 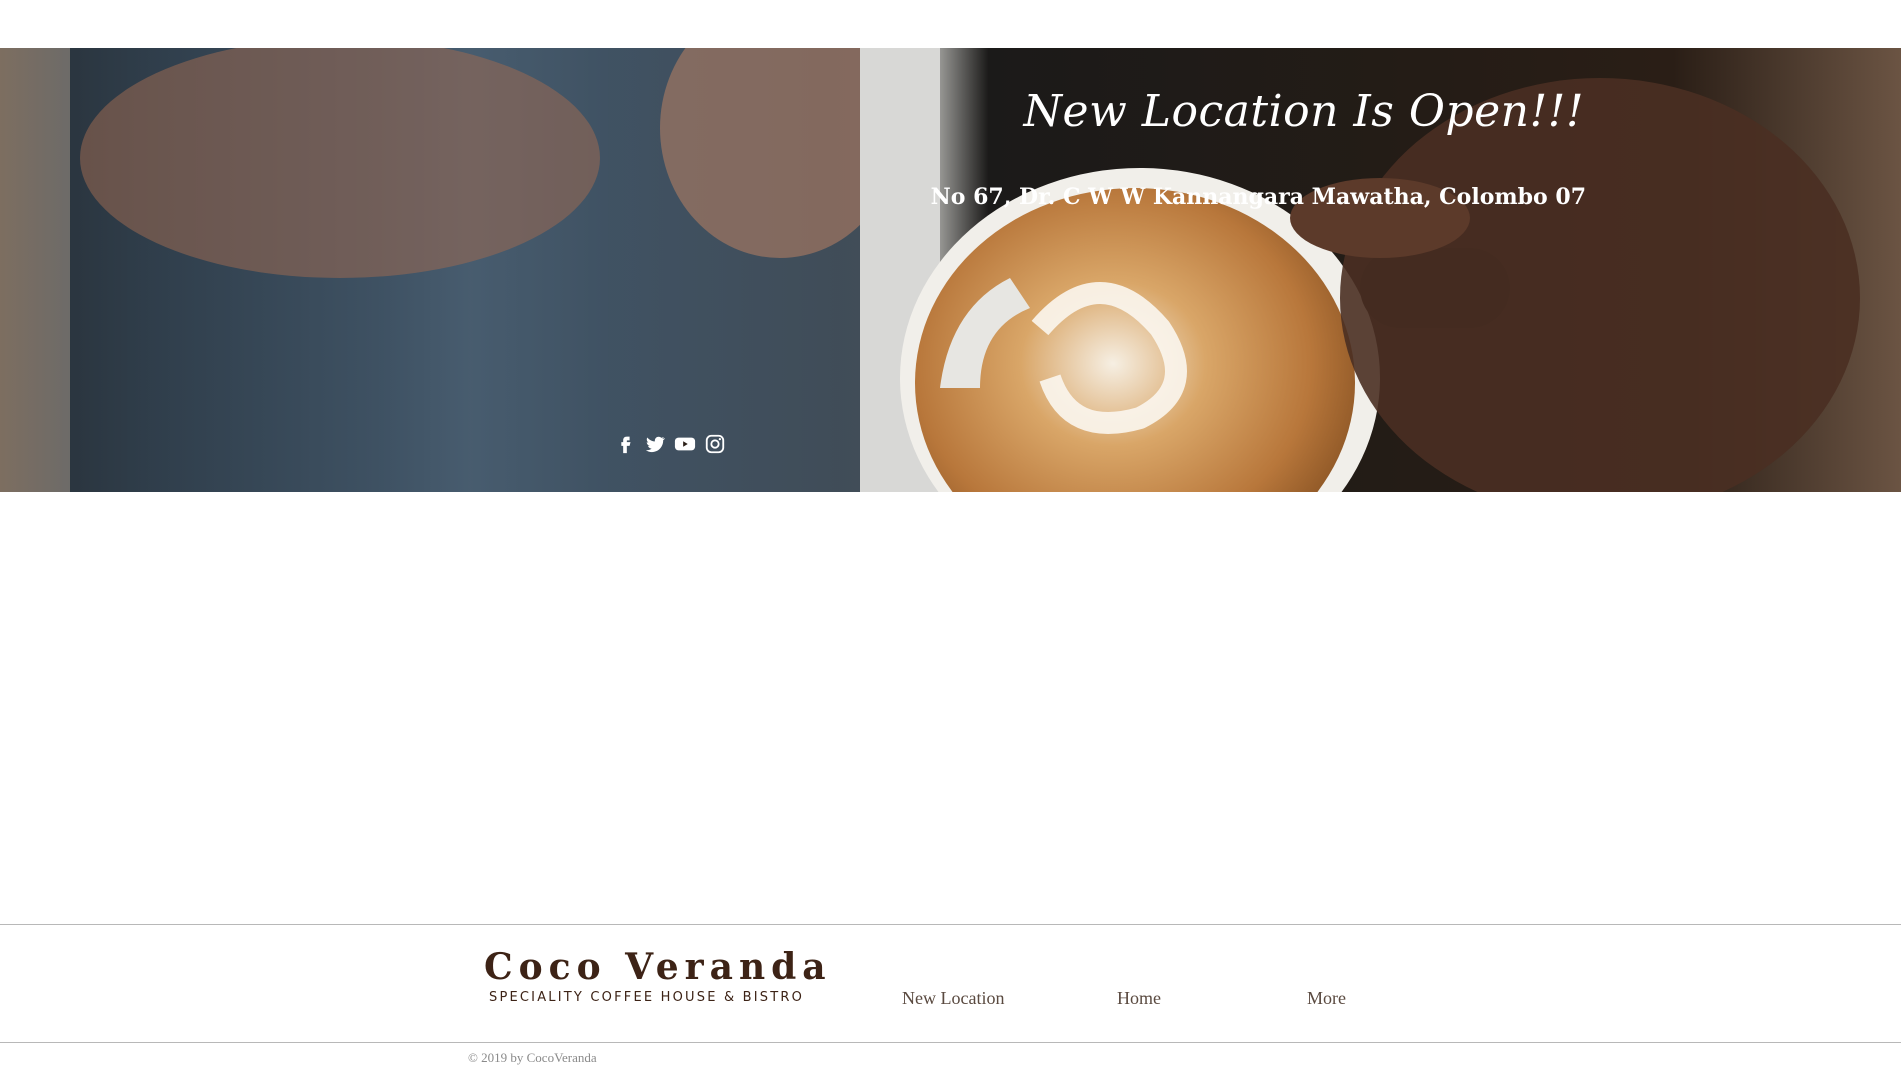 I want to click on footer-divider-top, so click(x=950, y=924).